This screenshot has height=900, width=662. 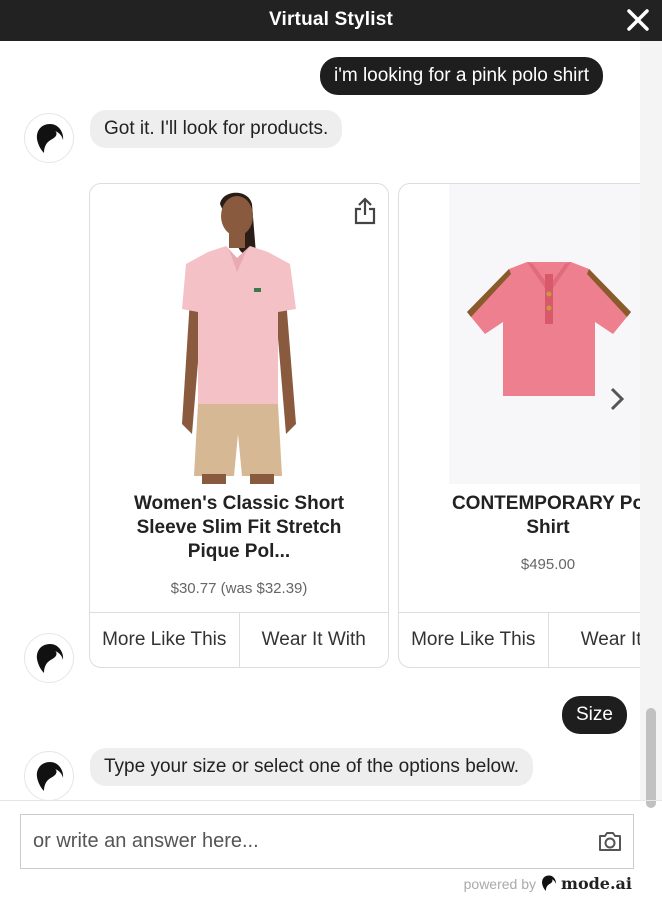 What do you see at coordinates (519, 334) in the screenshot?
I see `product-image` at bounding box center [519, 334].